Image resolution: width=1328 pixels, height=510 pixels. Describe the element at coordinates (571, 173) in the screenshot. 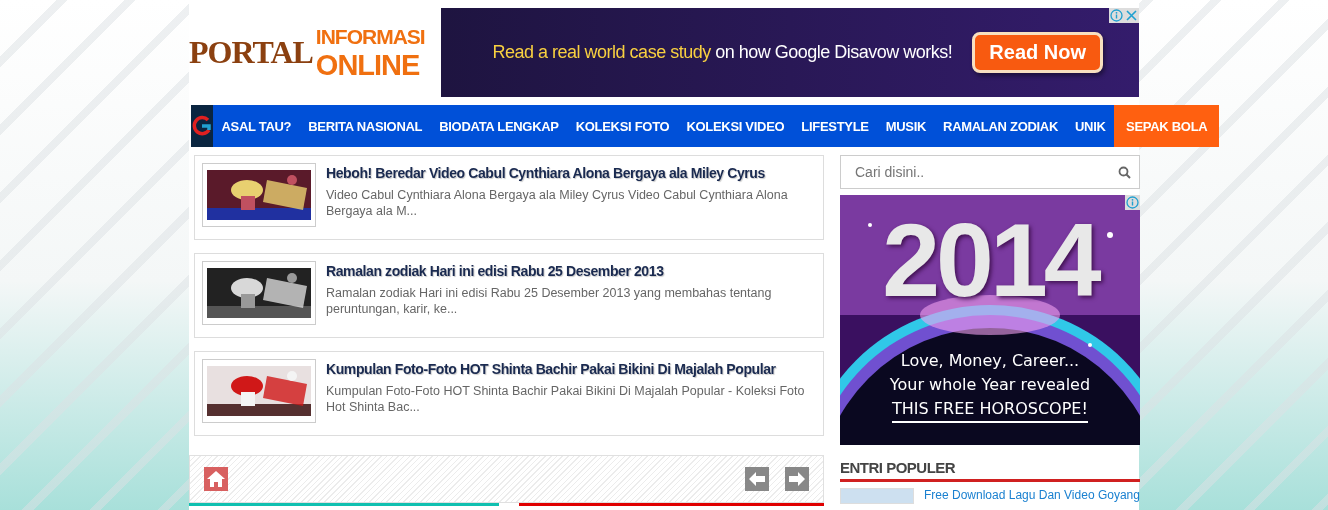

I see `post-title: Heboh! Beredar Video Cabul Cynthiara Alona Bergaya ala Miley Cyrus` at that location.